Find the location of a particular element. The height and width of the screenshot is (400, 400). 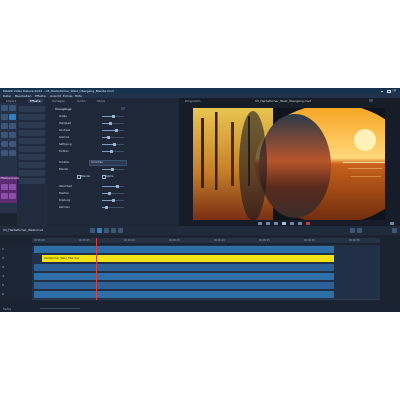

timeline-settings-icon is located at coordinates (394, 230).